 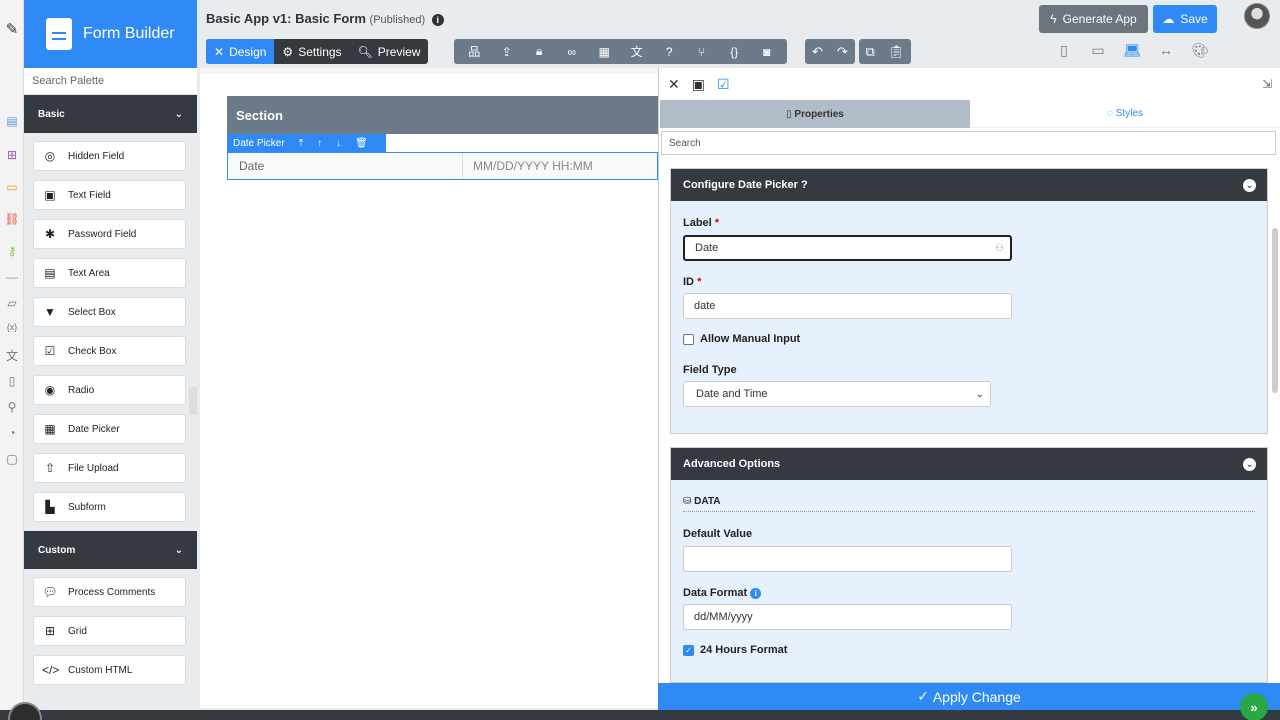 What do you see at coordinates (109, 507) in the screenshot?
I see `palette-item-subform: ▙ Subform` at bounding box center [109, 507].